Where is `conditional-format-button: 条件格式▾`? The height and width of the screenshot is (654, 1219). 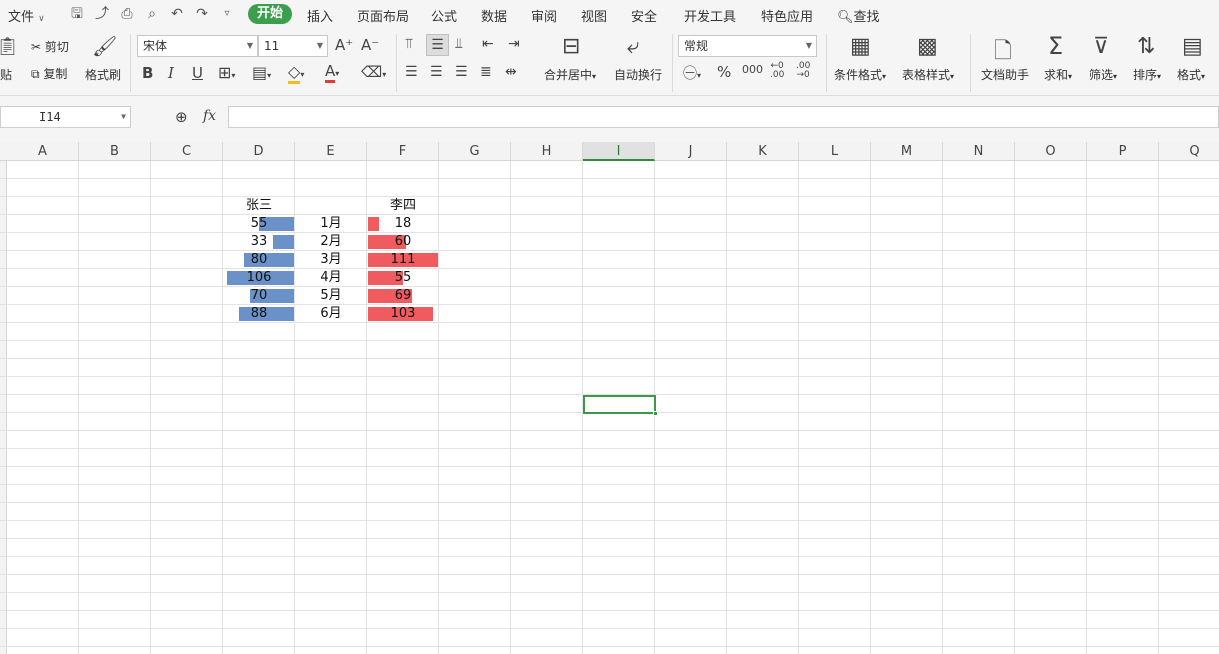
conditional-format-button: 条件格式▾ is located at coordinates (860, 74).